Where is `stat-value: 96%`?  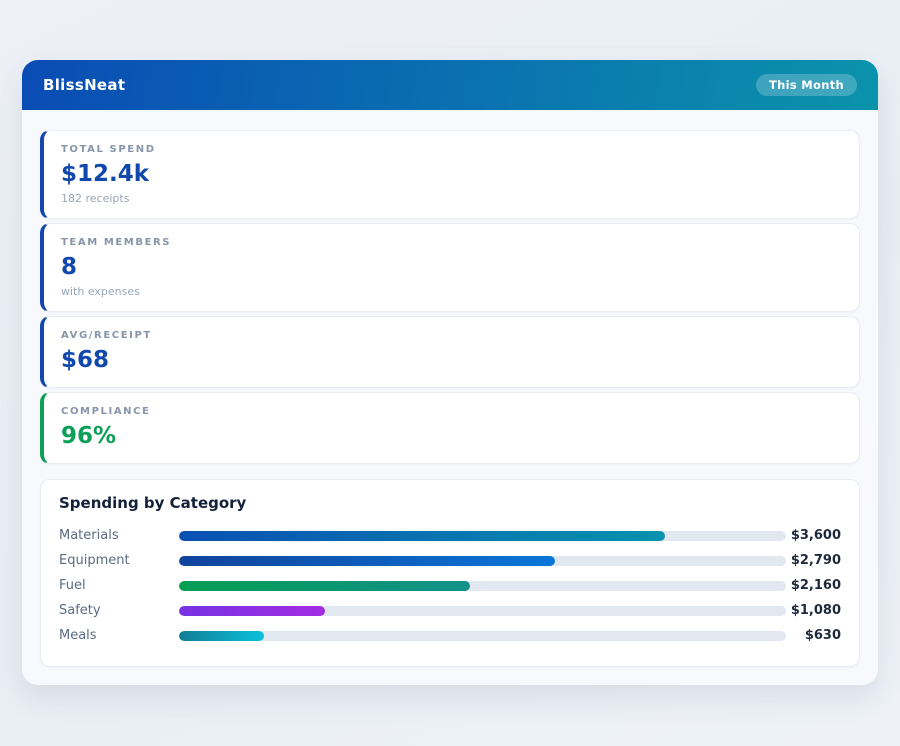 stat-value: 96% is located at coordinates (89, 436).